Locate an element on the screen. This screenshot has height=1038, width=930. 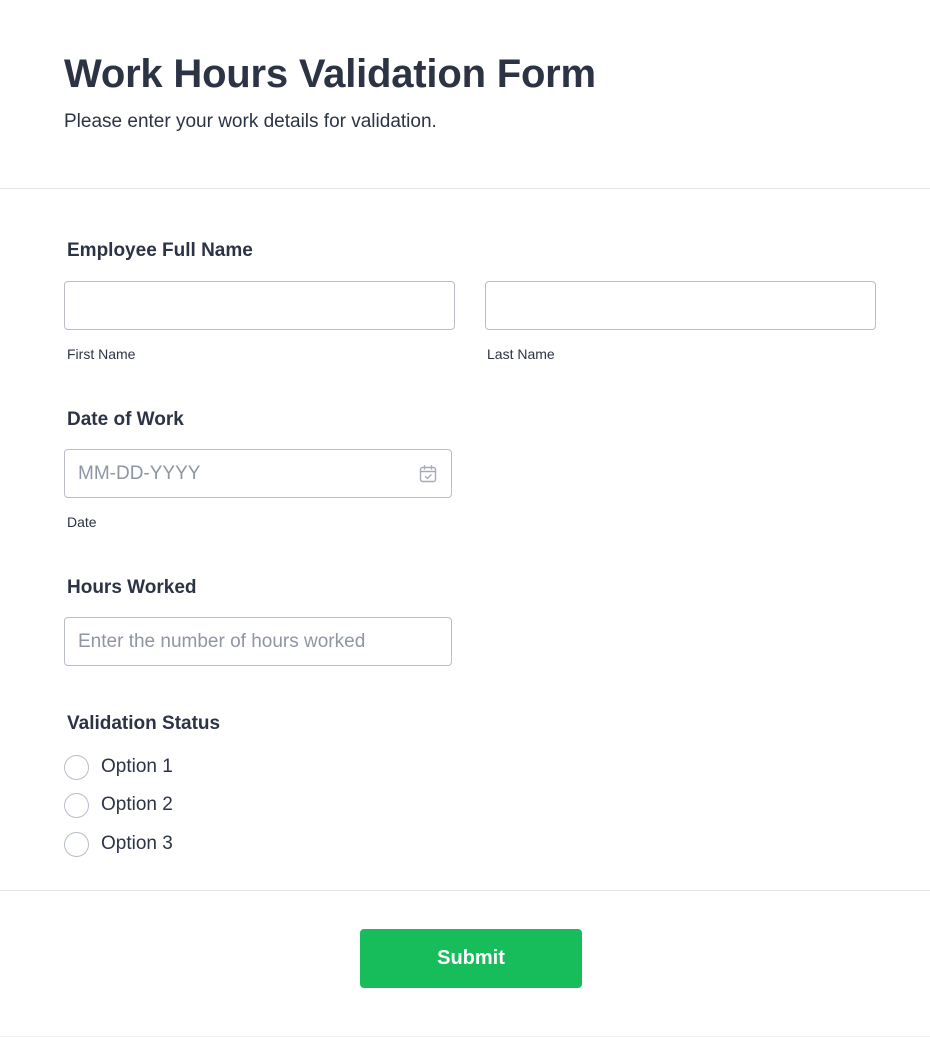
radio-option-label: Option 3 is located at coordinates (137, 843).